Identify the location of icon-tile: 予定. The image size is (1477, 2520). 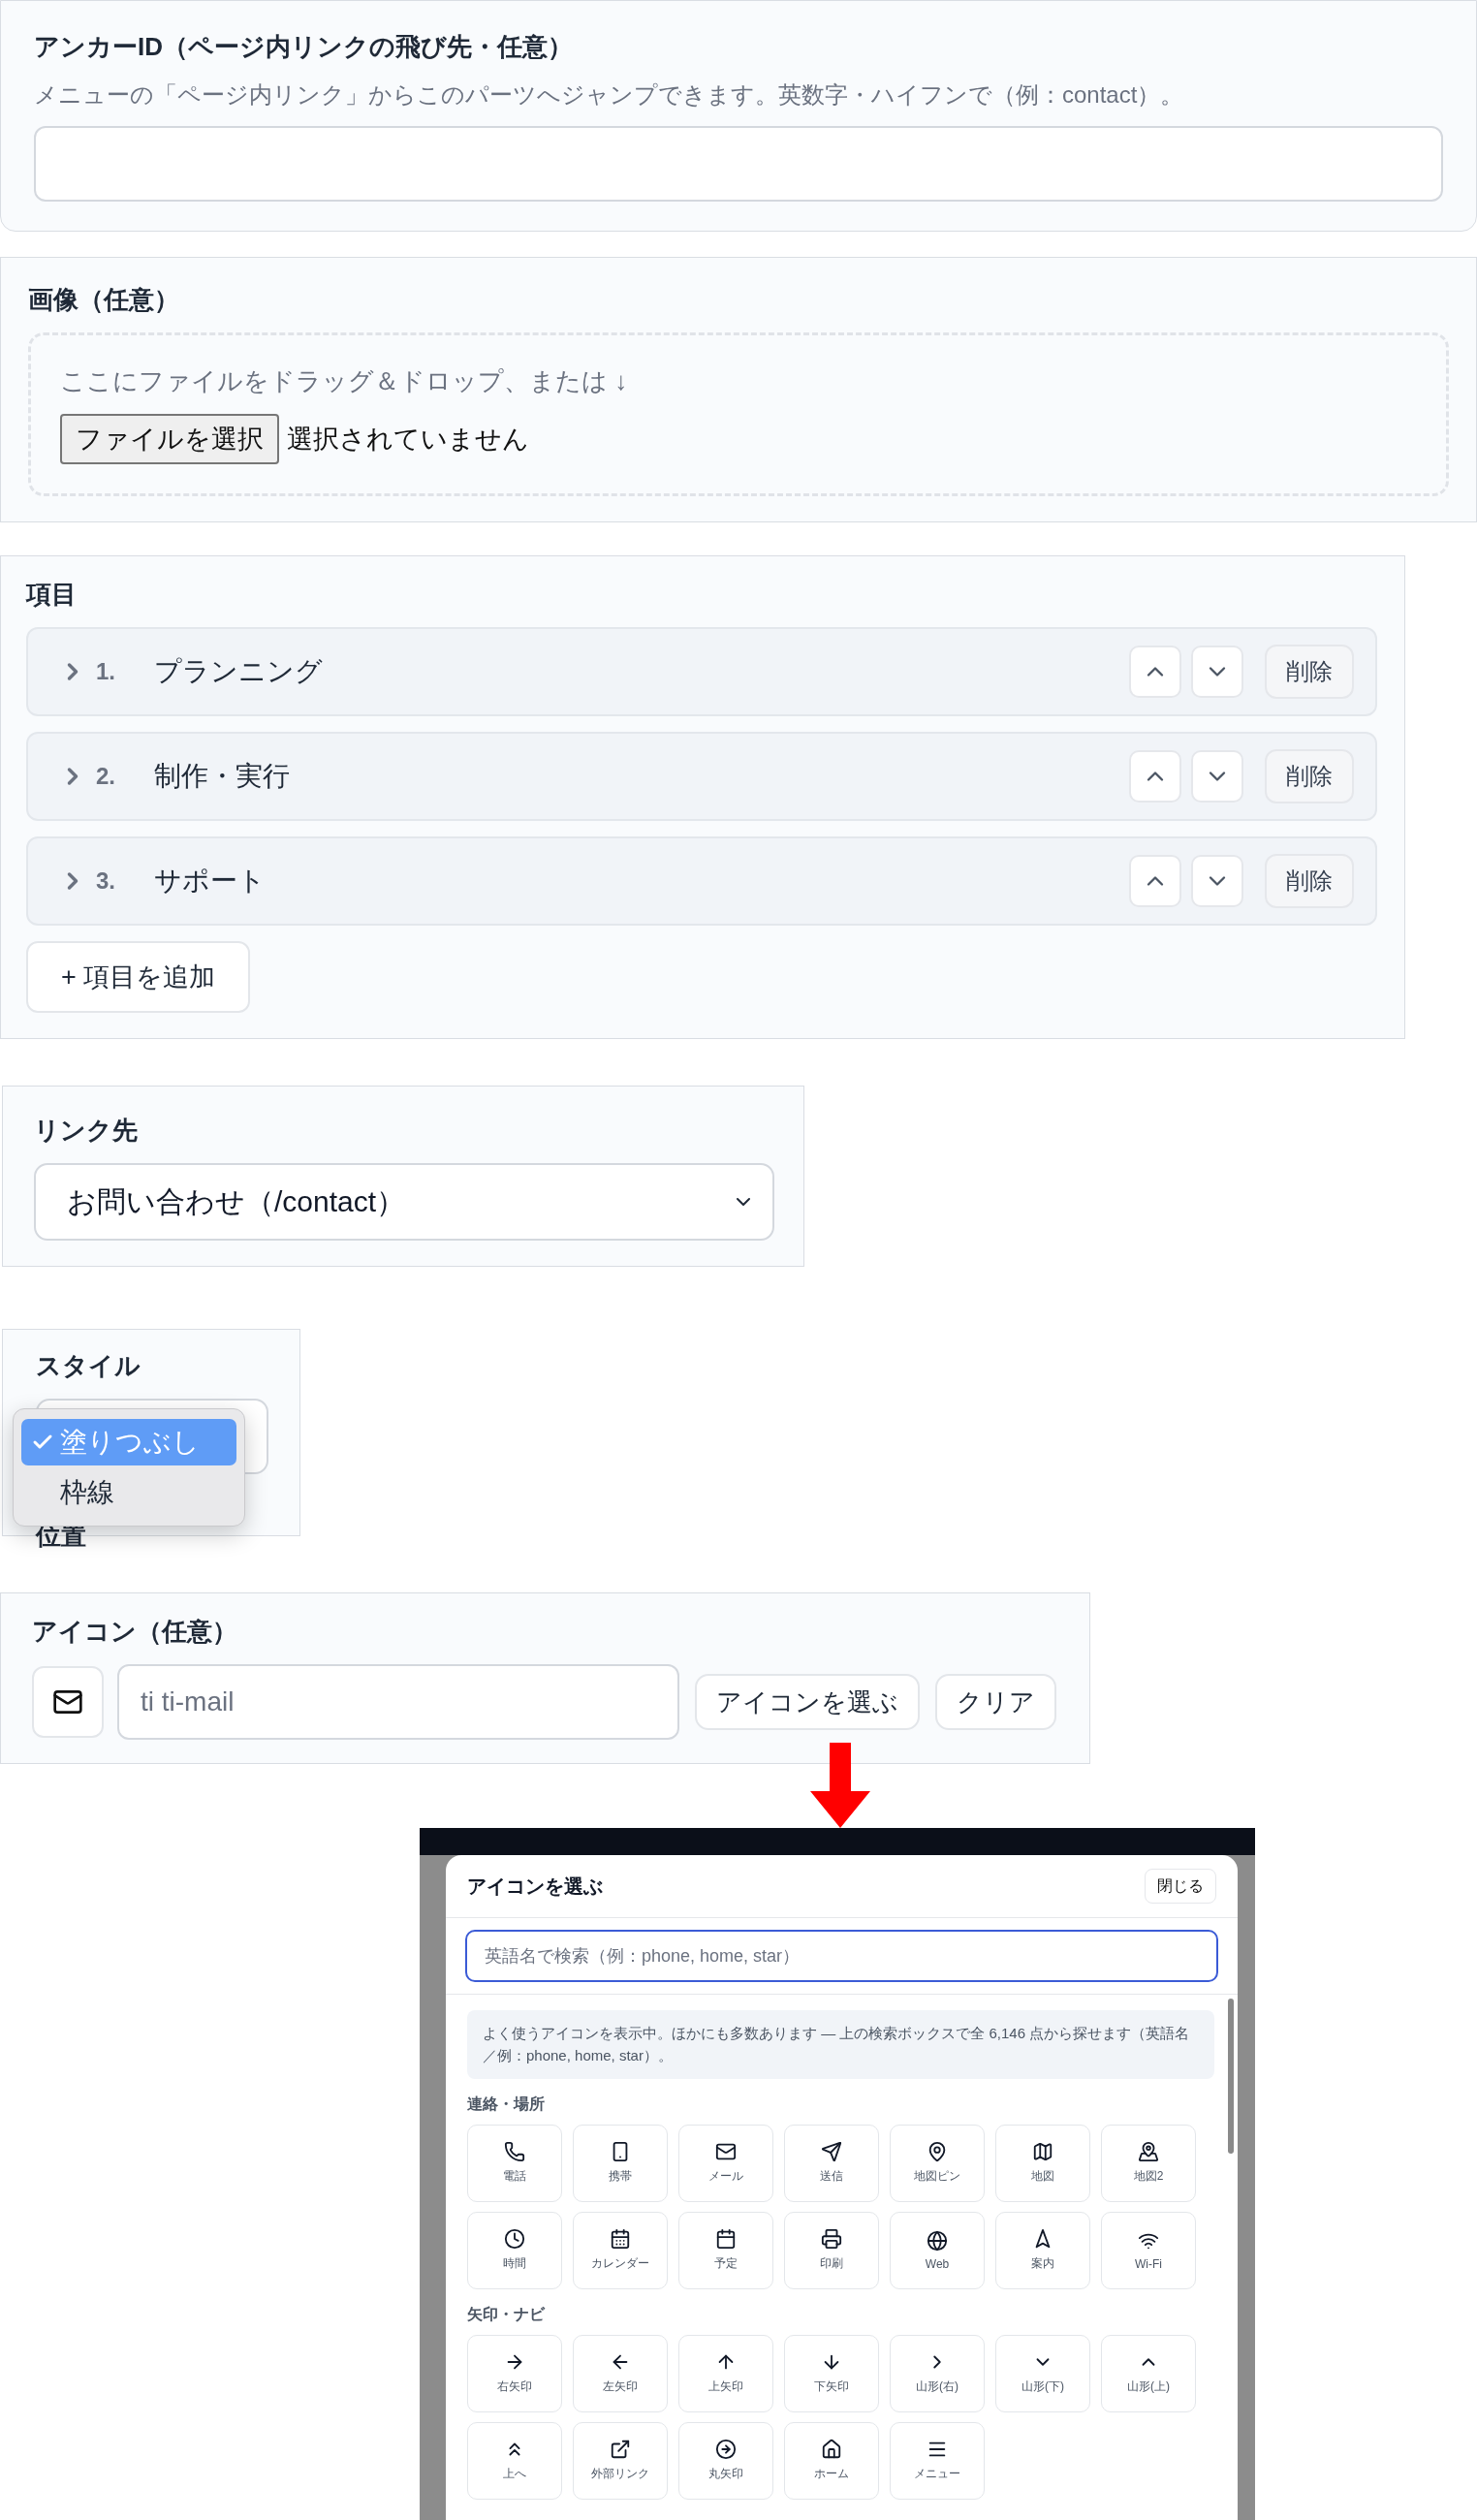
(725, 2250).